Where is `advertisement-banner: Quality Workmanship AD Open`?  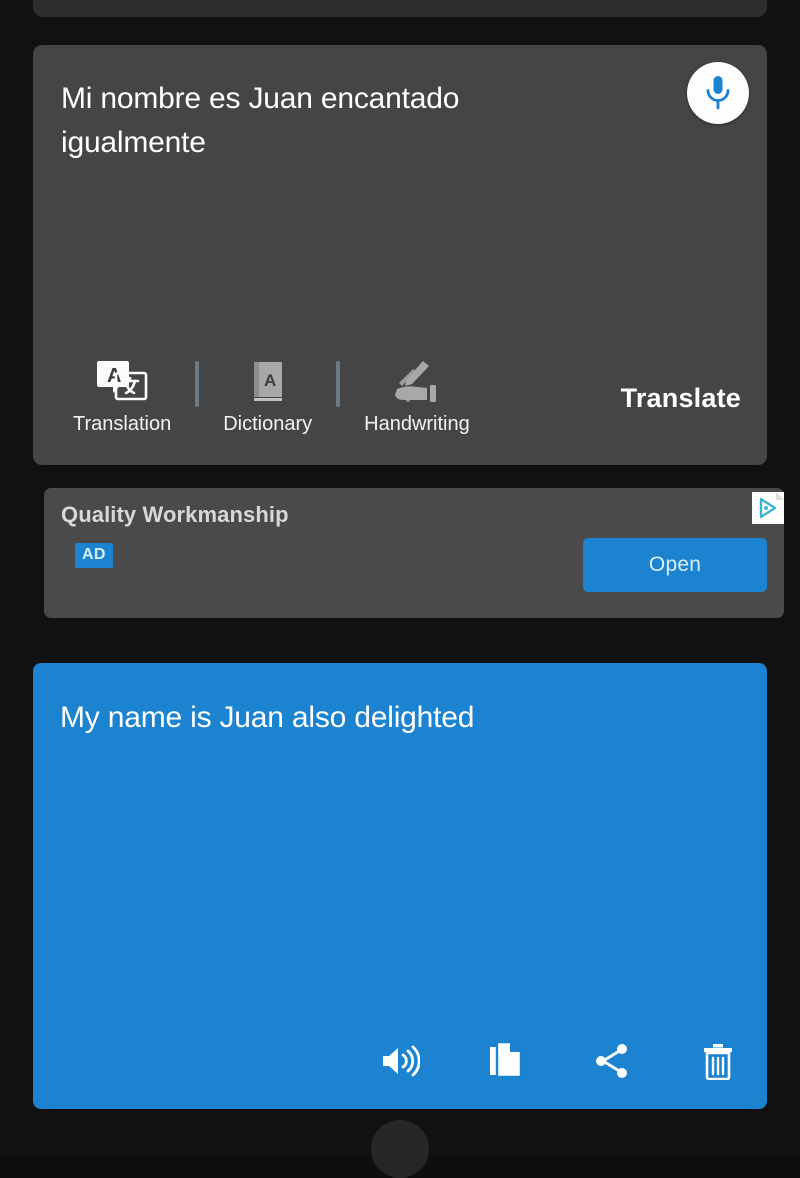
advertisement-banner: Quality Workmanship AD Open is located at coordinates (414, 553).